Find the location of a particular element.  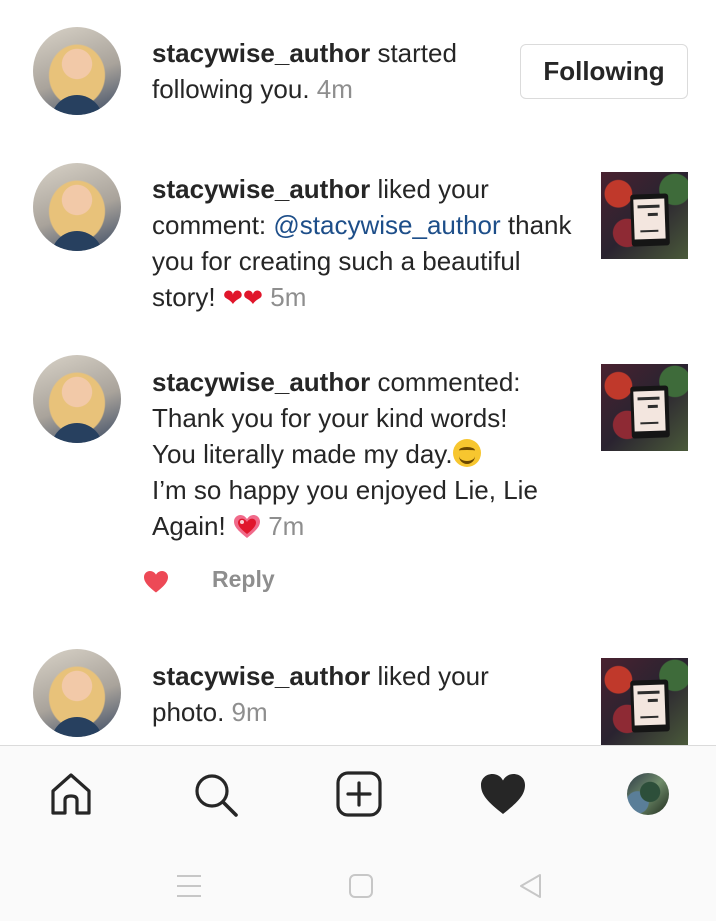

timestamp: 7m is located at coordinates (286, 526).